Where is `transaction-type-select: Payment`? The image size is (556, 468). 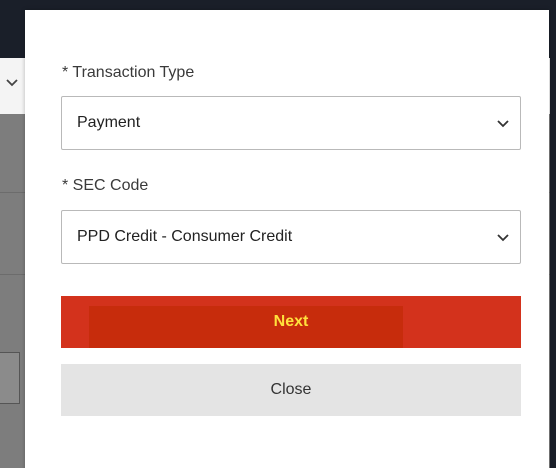 transaction-type-select: Payment is located at coordinates (291, 123).